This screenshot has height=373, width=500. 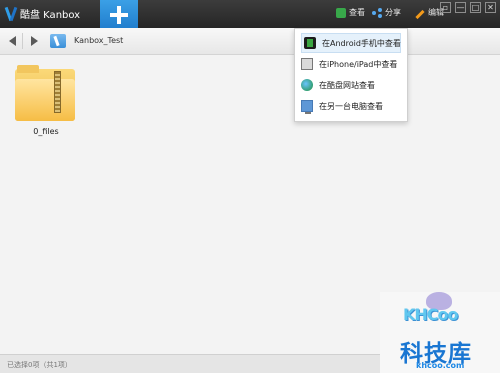 I want to click on menu-item-iphone: 在iPhone/iPad中查看, so click(x=351, y=64).